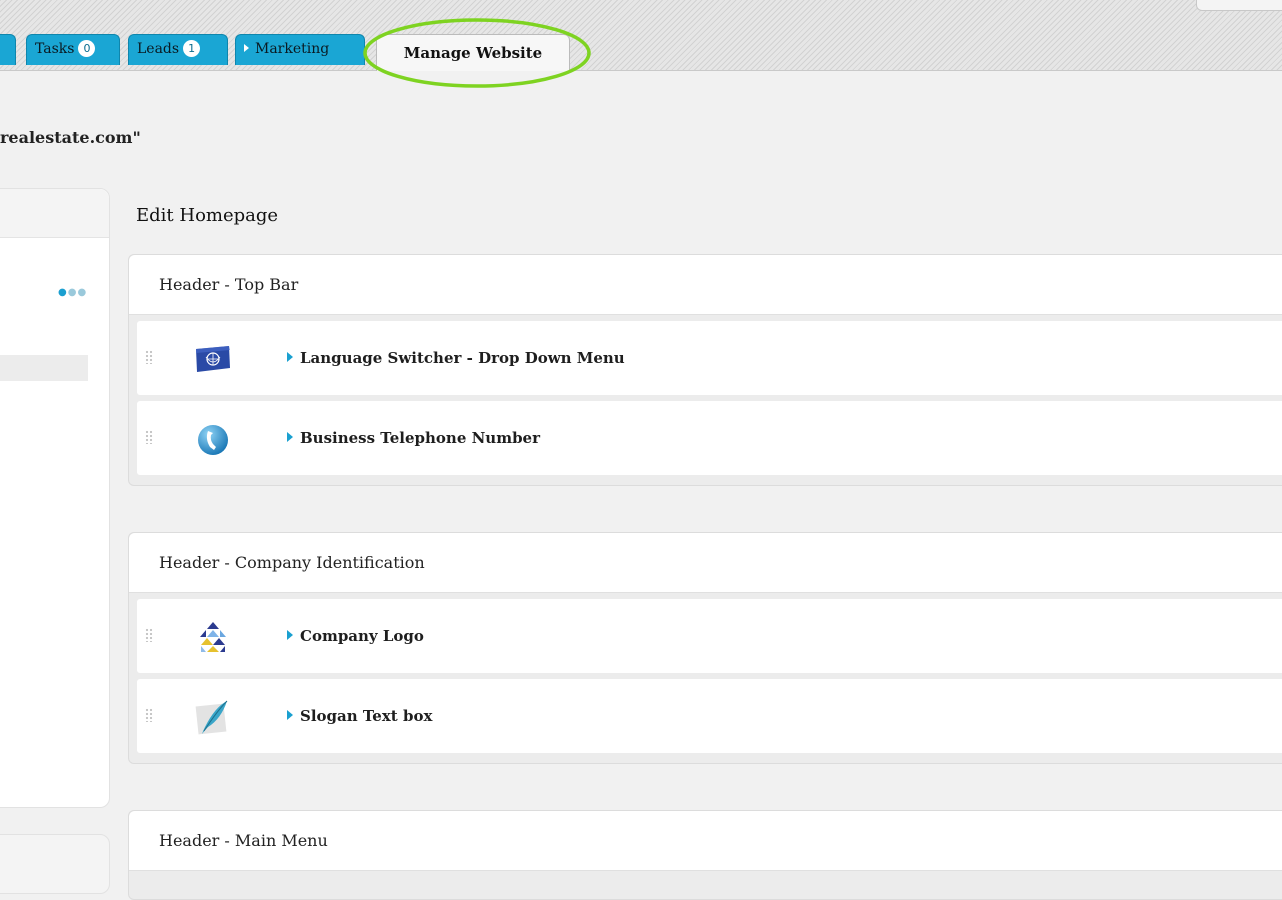 The height and width of the screenshot is (900, 1282). Describe the element at coordinates (70, 137) in the screenshot. I see `website-domain-text: realestate.com"` at that location.